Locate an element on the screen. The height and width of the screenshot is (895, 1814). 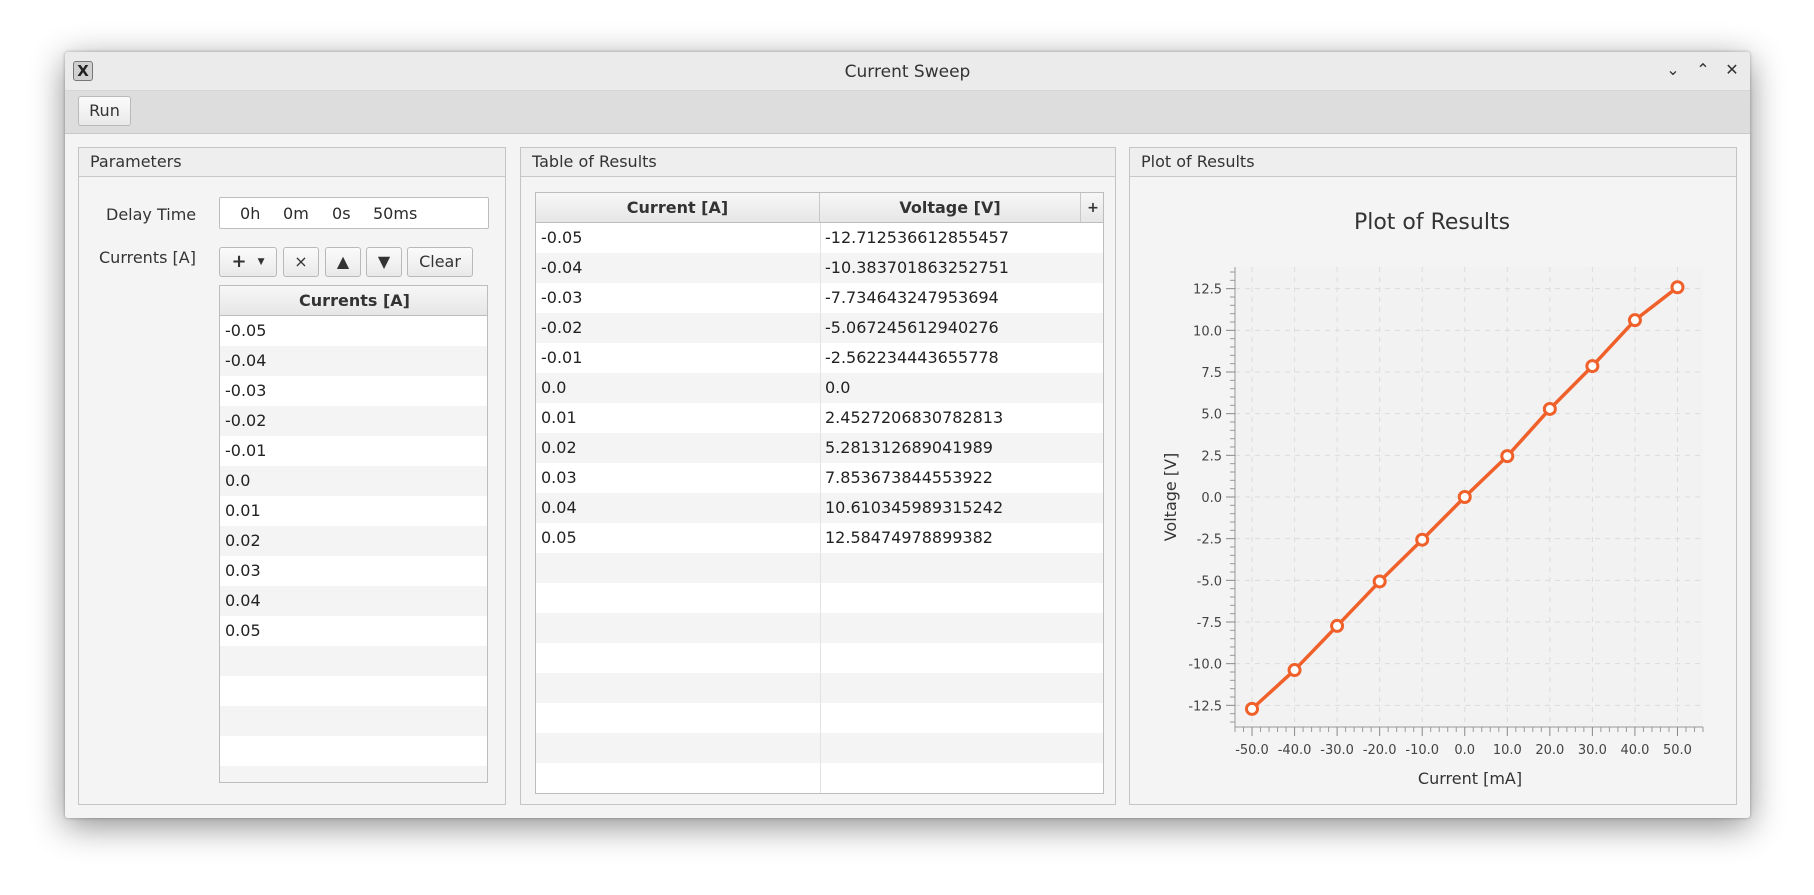
x-tick-label: -30.0 is located at coordinates (1337, 750).